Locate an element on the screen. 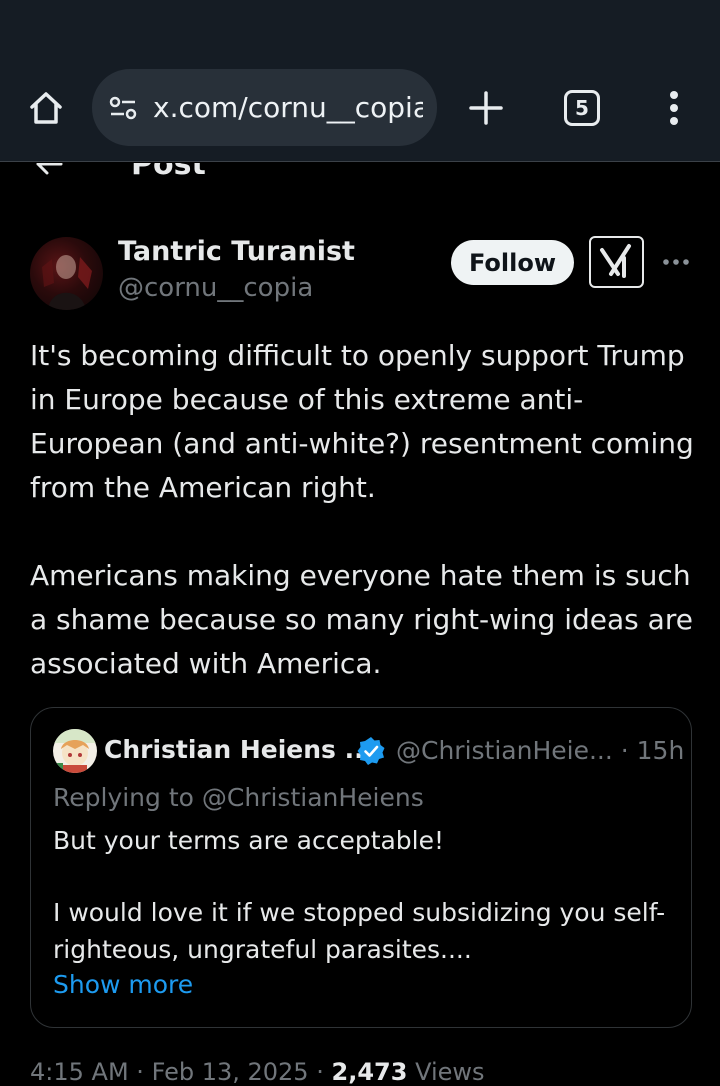  address-bar: x.com/cornu__copia is located at coordinates (264, 107).